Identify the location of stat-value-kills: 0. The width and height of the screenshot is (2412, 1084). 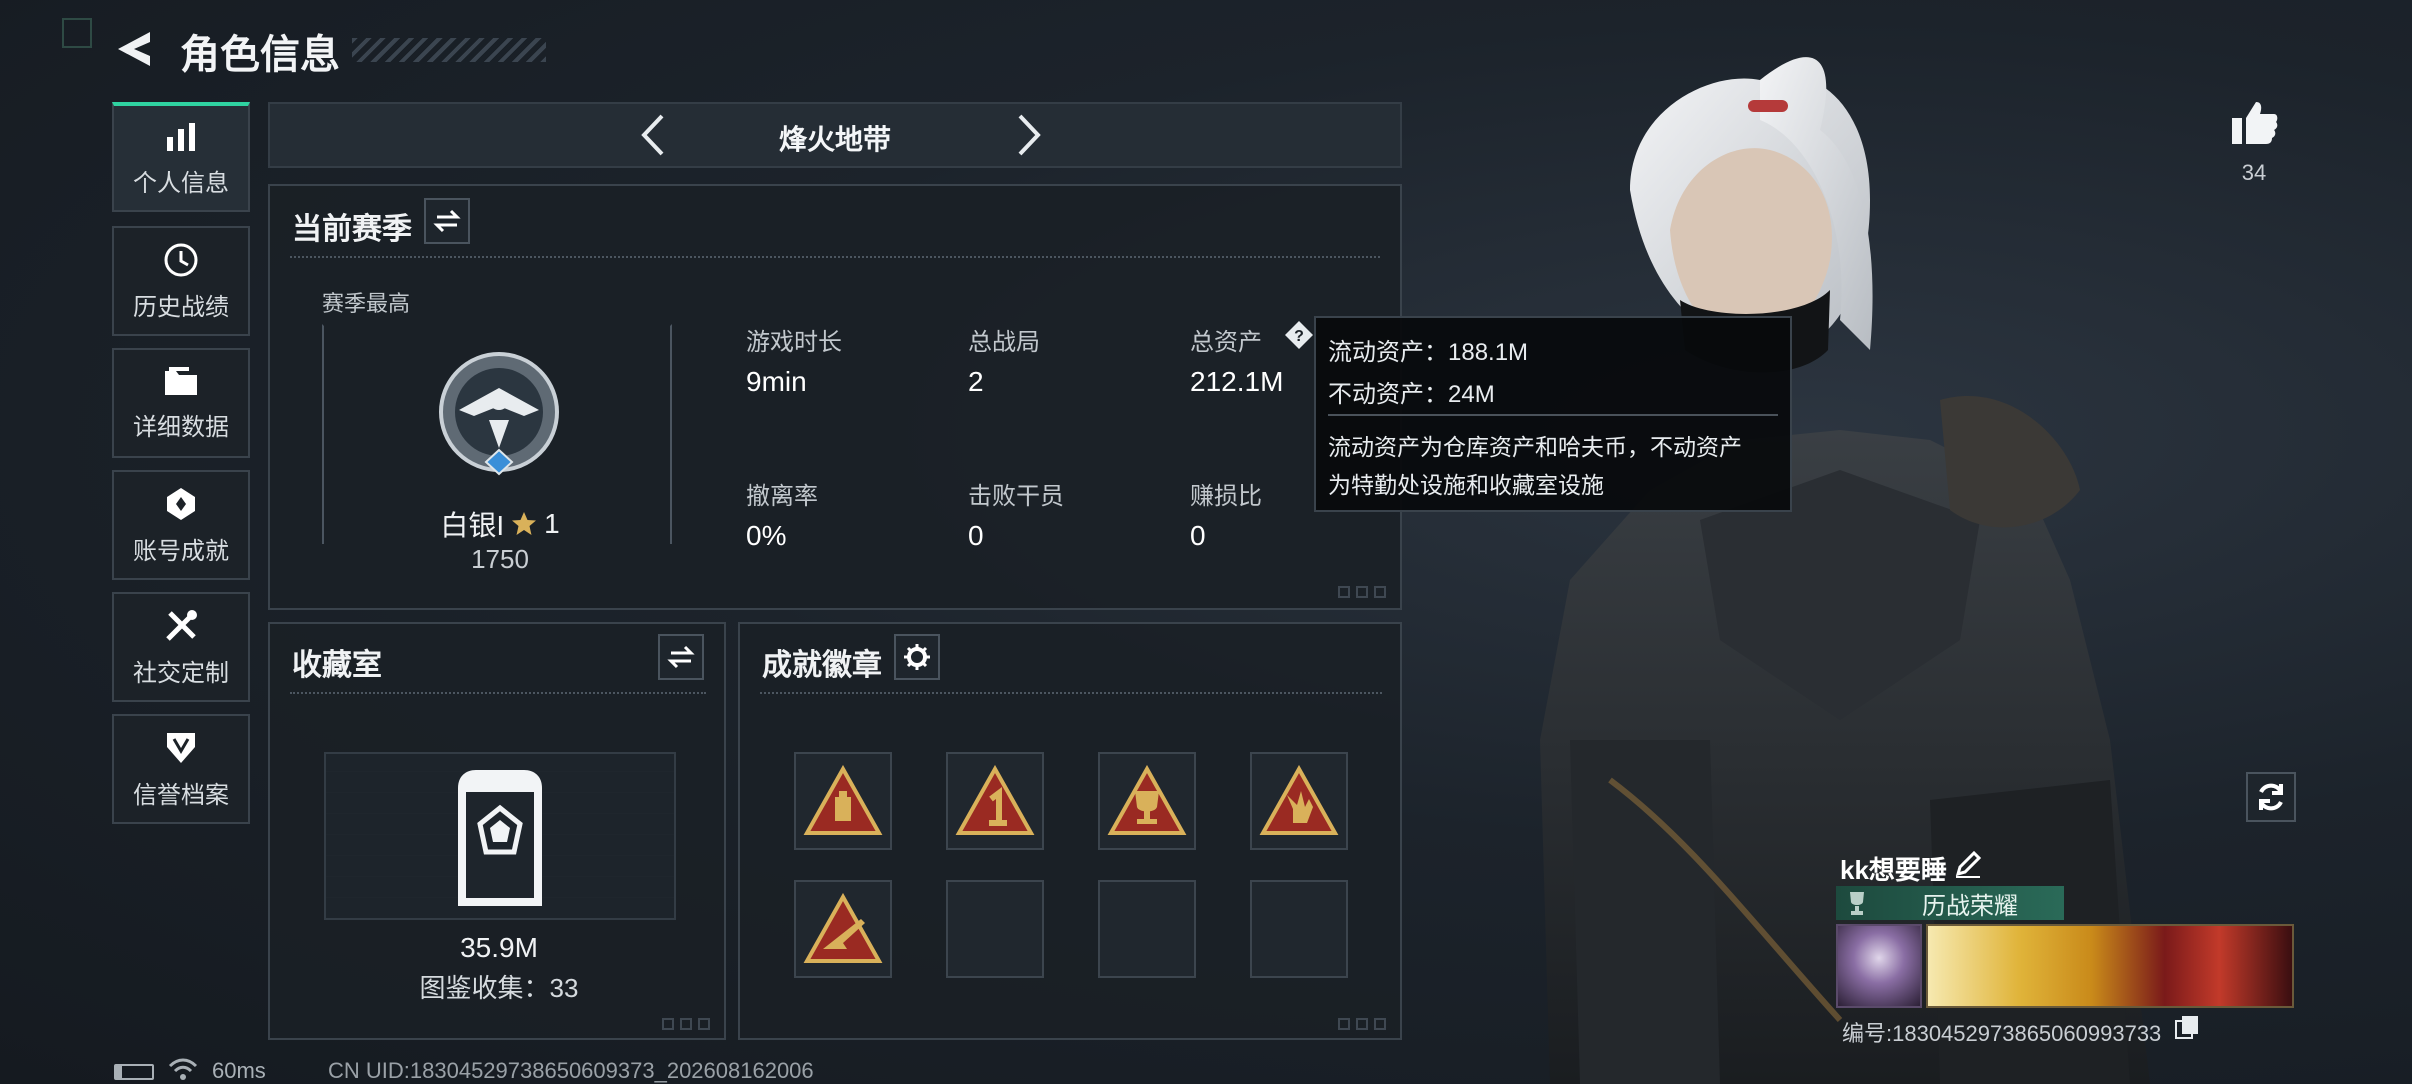
(976, 535).